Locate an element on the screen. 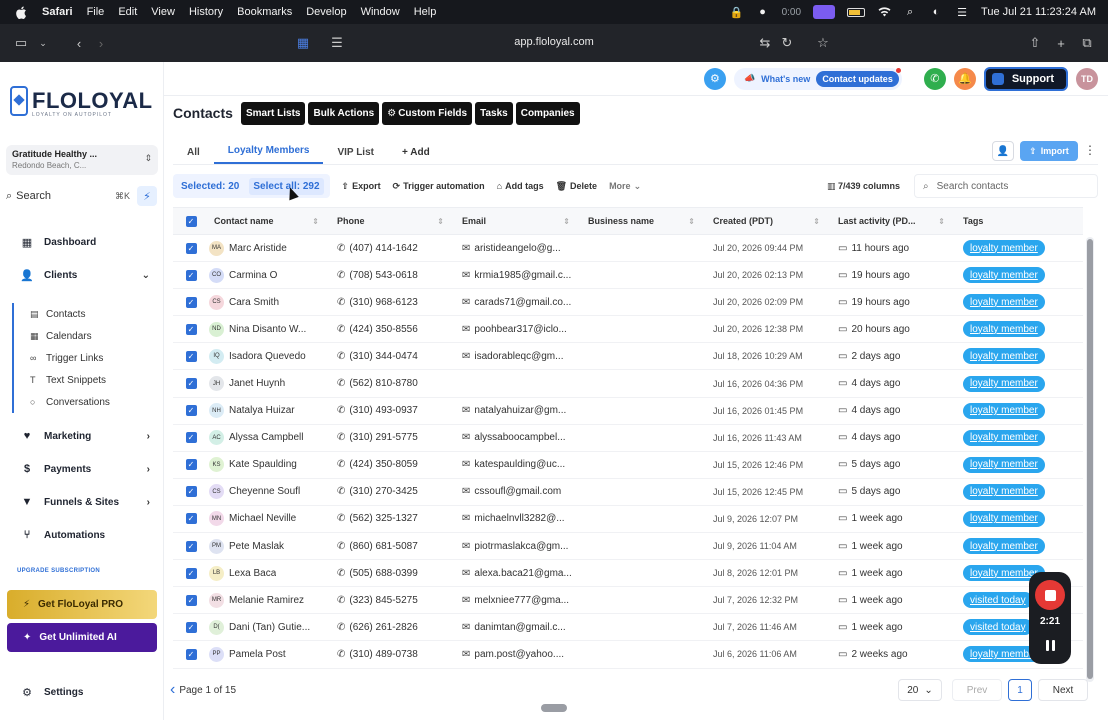 The image size is (1108, 720). tasks-button: Tasks is located at coordinates (494, 113).